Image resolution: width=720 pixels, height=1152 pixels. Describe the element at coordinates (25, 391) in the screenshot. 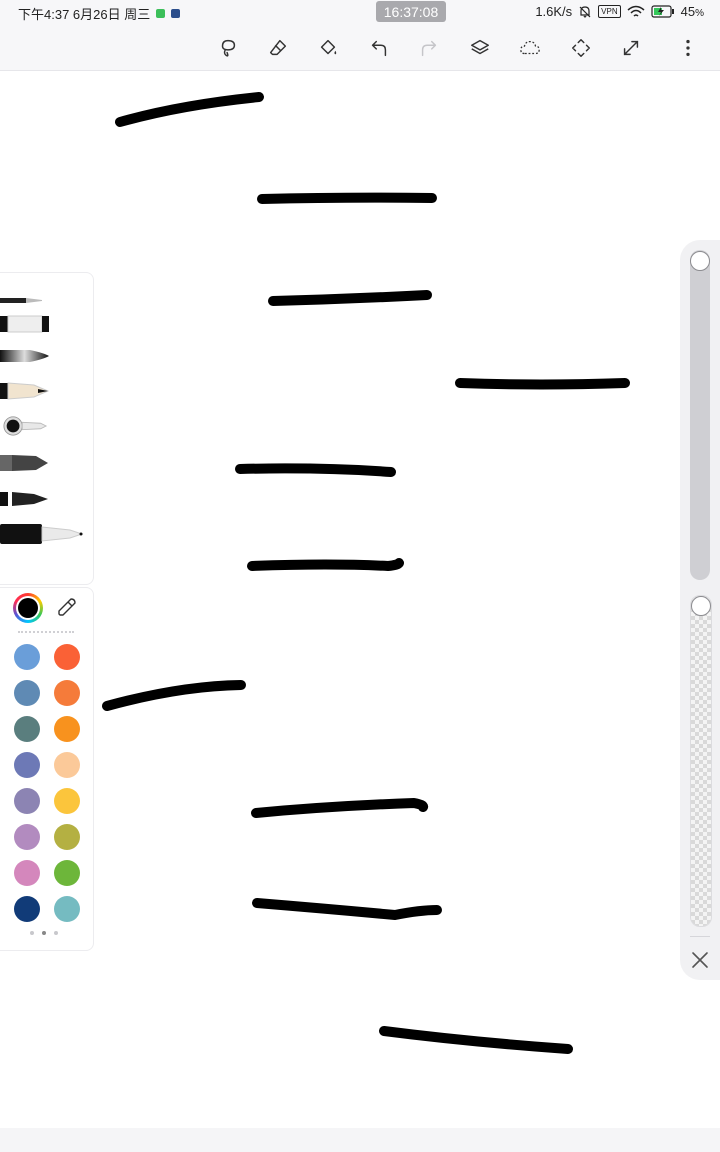

I see `charcoal-brush` at that location.